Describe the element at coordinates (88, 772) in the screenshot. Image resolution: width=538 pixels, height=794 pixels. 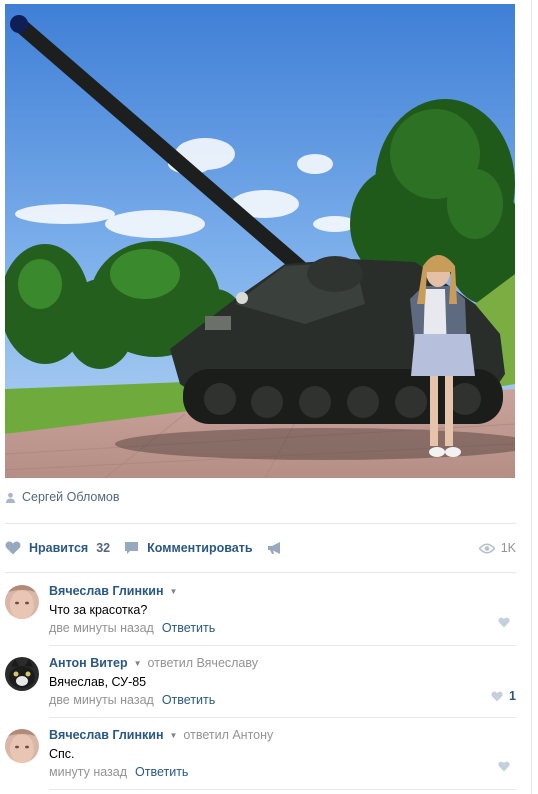
I see `comment-date: минуту назад` at that location.